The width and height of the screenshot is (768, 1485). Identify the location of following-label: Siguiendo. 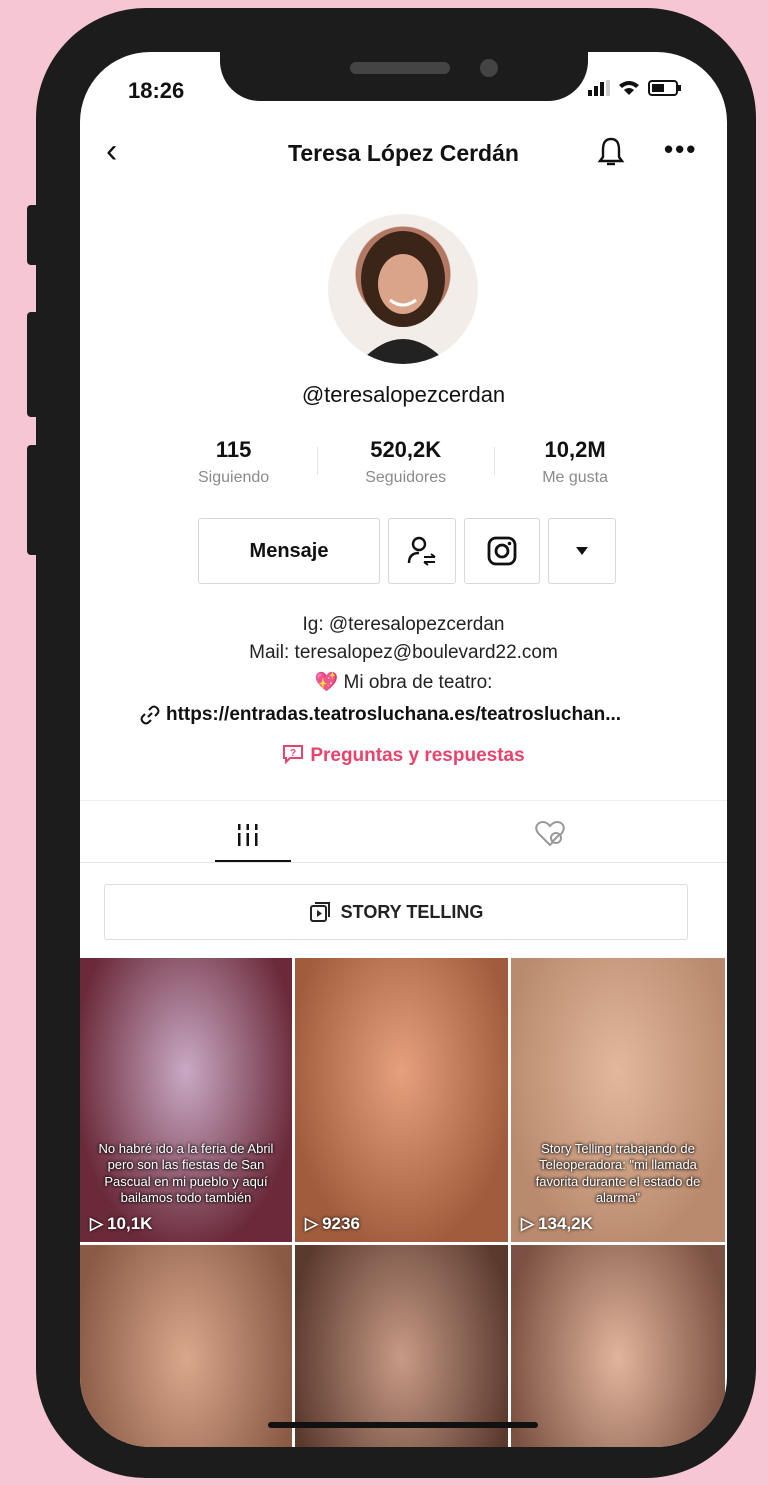
(234, 477).